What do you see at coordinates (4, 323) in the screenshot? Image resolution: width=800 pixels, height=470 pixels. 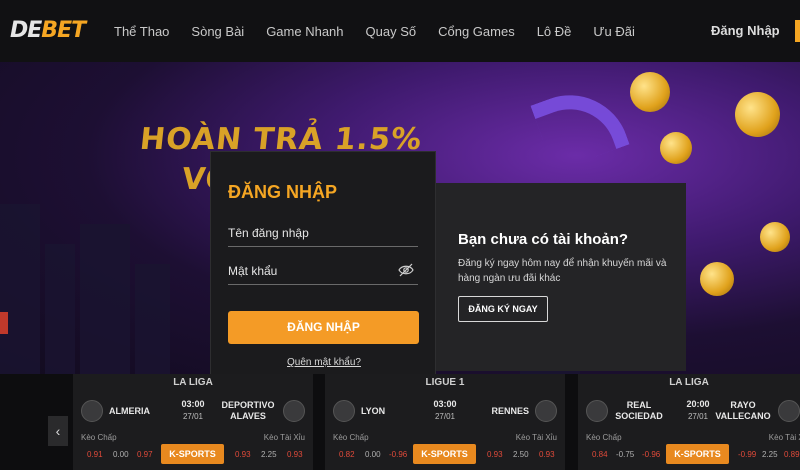 I see `side-tab` at bounding box center [4, 323].